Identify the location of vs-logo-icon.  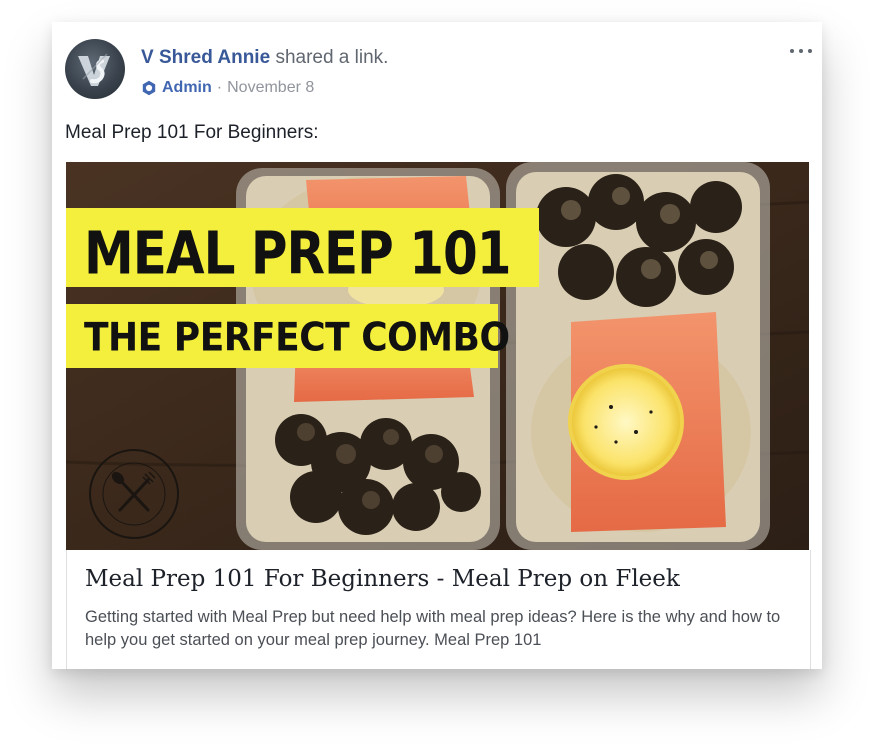
(94, 69).